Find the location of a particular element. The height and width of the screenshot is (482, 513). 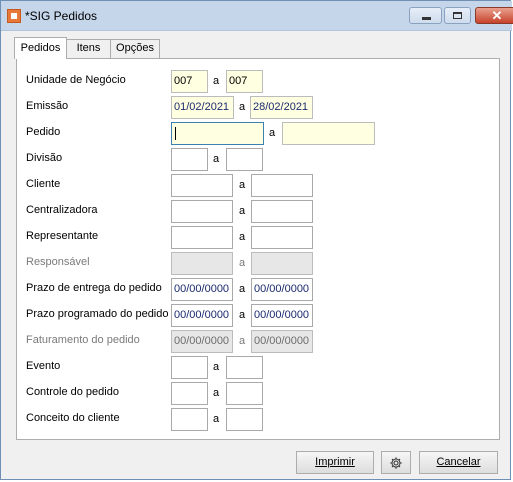

label-unidade-negocio: Unidade de Negócio is located at coordinates (76, 80).